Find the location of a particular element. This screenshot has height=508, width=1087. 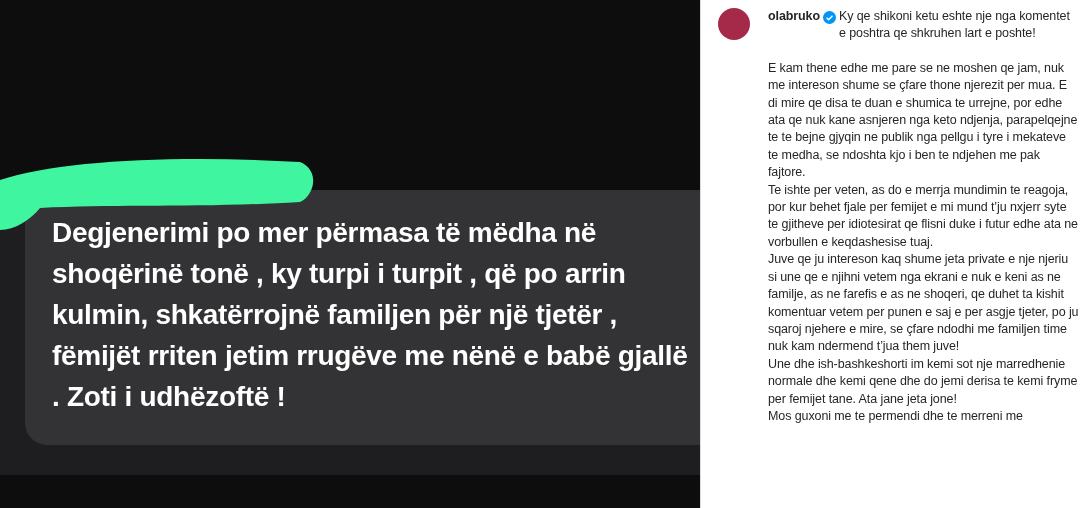

username-link: olabruko is located at coordinates (794, 17).